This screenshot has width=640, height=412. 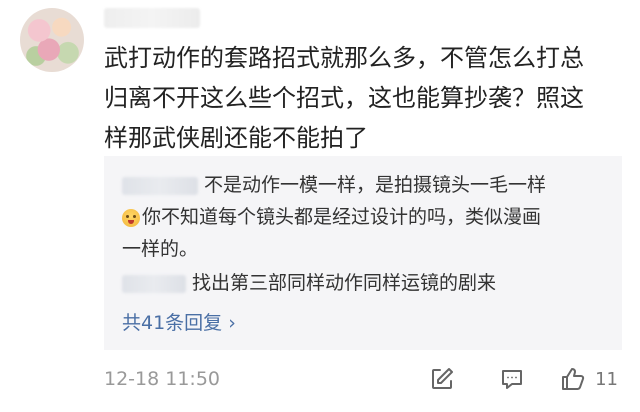 I want to click on chevron-right-icon: ›, so click(x=232, y=323).